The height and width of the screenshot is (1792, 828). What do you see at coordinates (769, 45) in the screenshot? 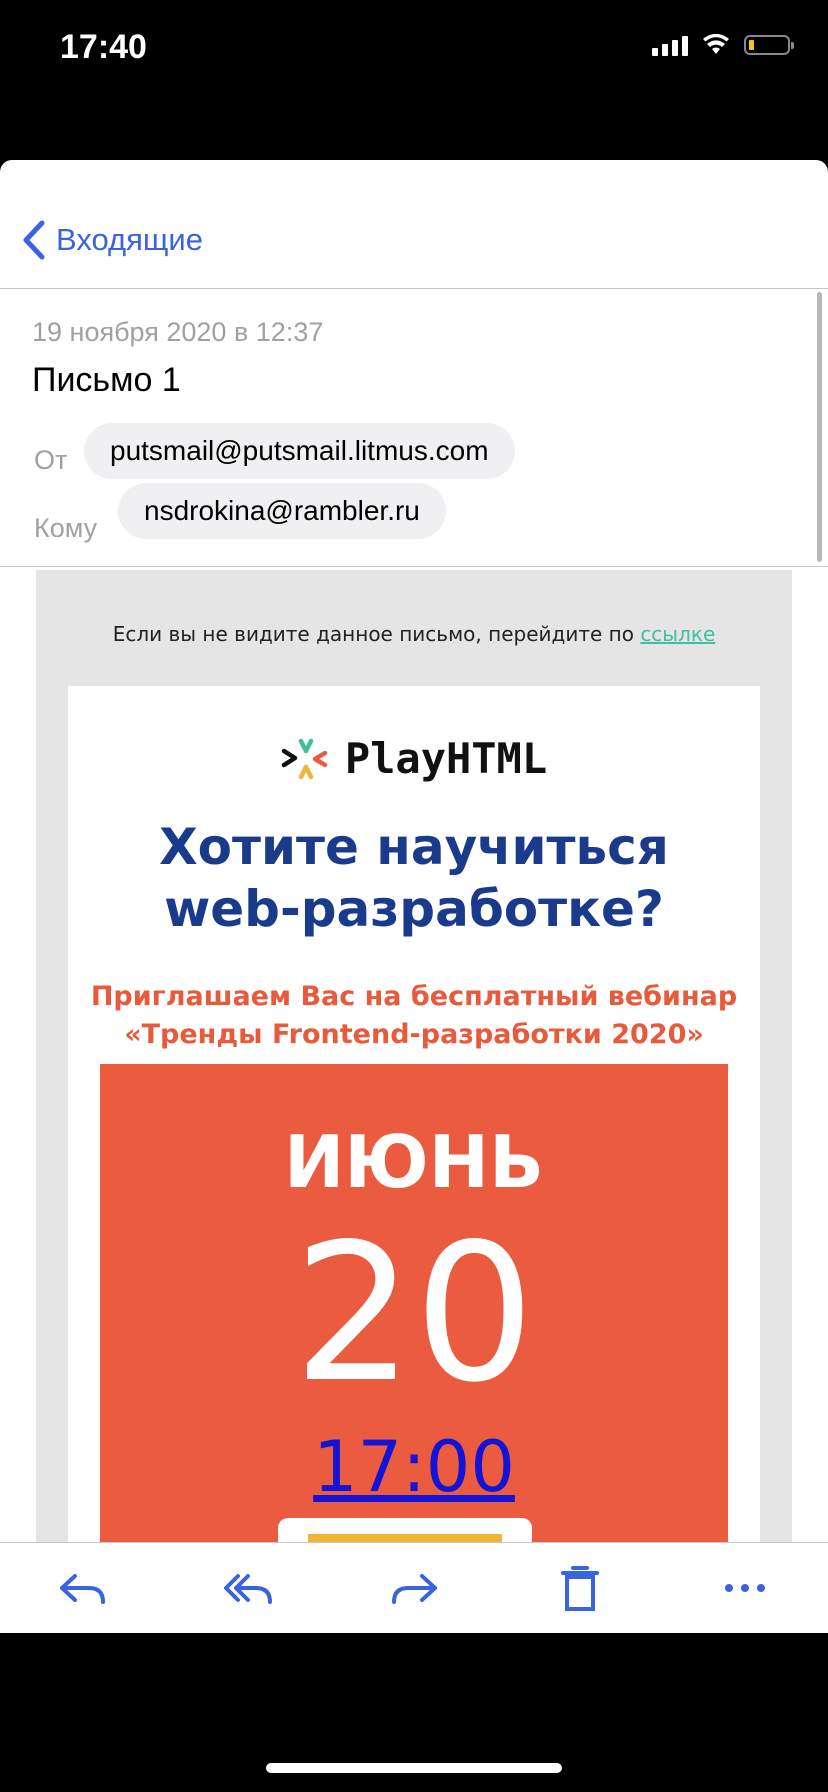
I see `battery-icon` at bounding box center [769, 45].